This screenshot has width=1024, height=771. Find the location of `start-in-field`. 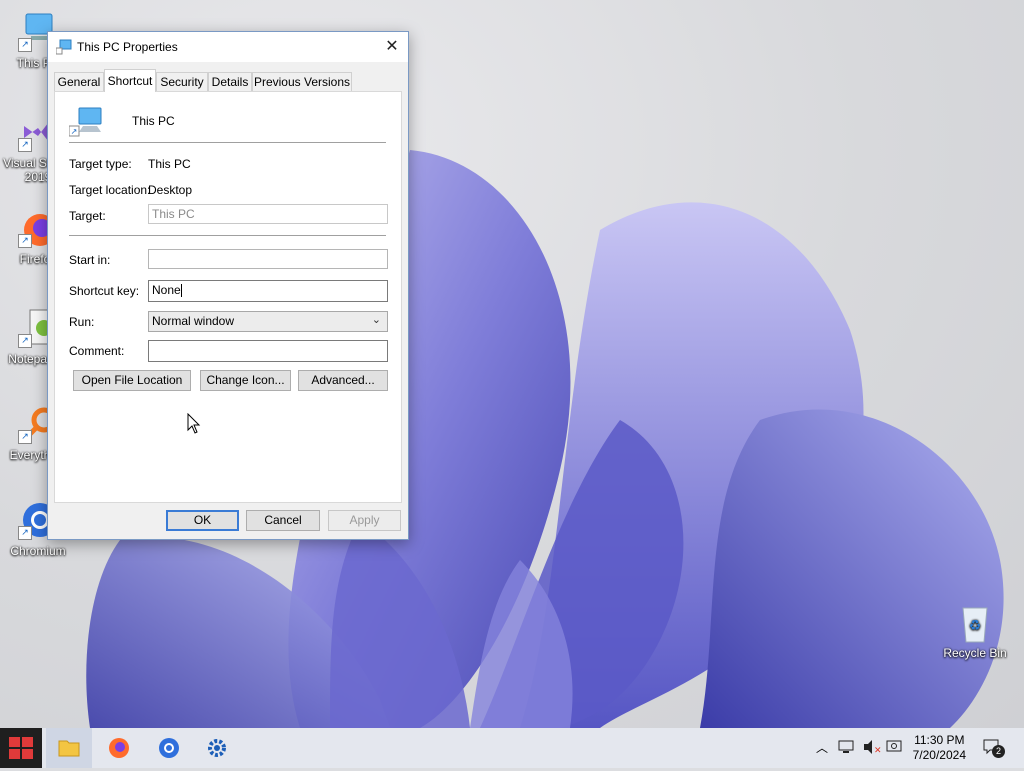

start-in-field is located at coordinates (268, 259).